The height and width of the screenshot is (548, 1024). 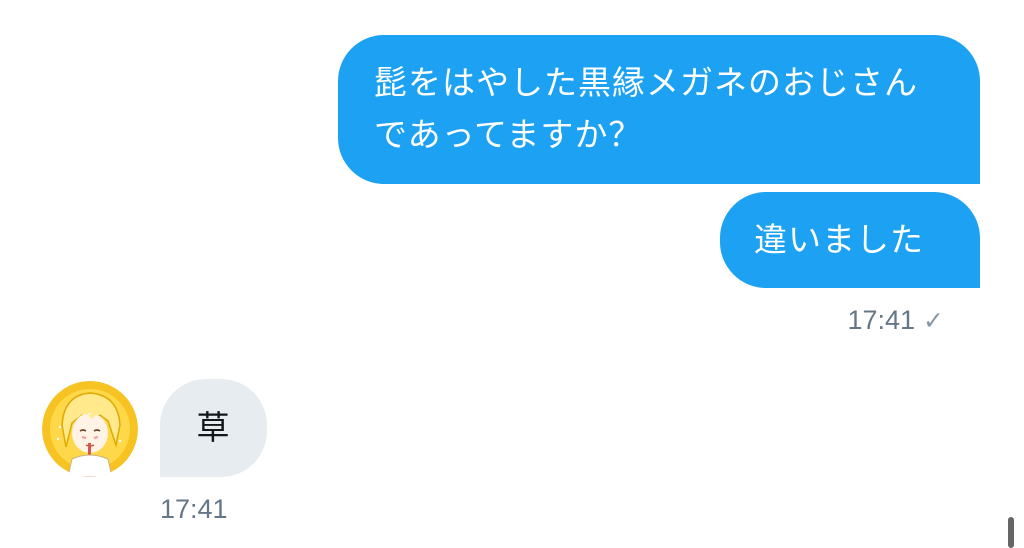 I want to click on message-text: 草, so click(x=213, y=427).